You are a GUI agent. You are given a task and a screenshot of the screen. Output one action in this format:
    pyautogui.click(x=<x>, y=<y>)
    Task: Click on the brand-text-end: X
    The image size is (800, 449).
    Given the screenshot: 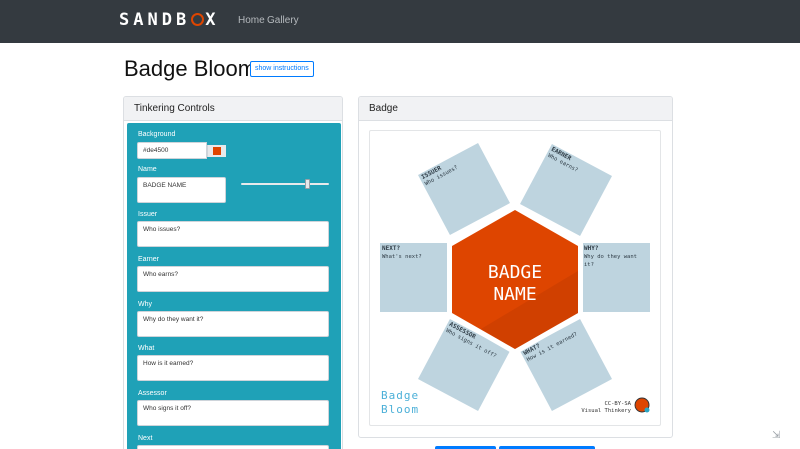 What is the action you would take?
    pyautogui.click(x=212, y=20)
    